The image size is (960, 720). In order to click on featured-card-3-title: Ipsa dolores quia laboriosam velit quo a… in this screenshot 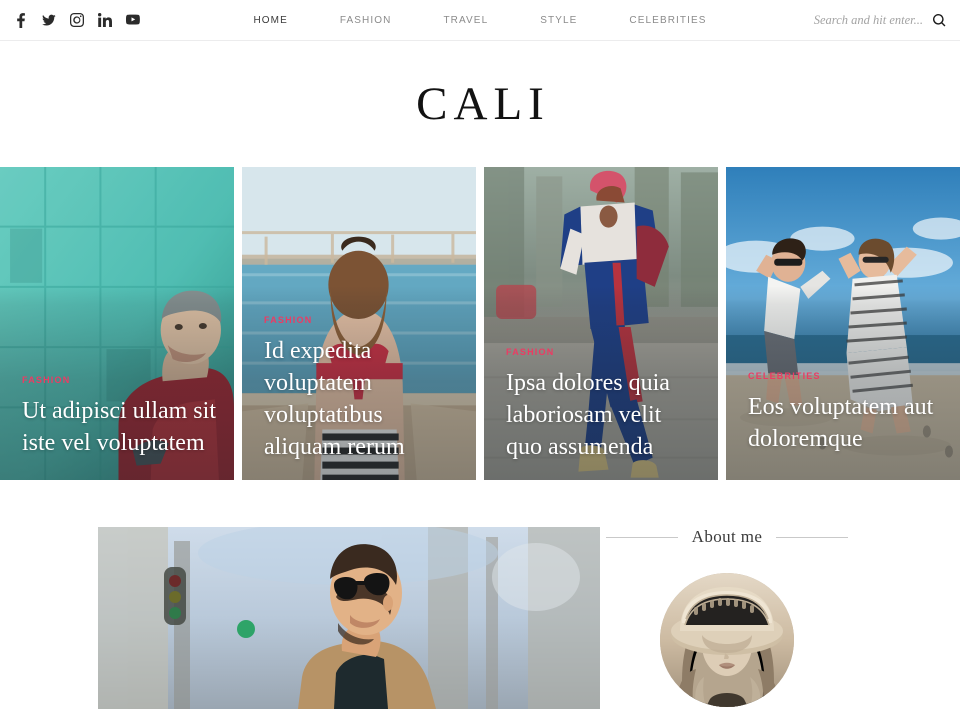, I will do `click(603, 416)`.